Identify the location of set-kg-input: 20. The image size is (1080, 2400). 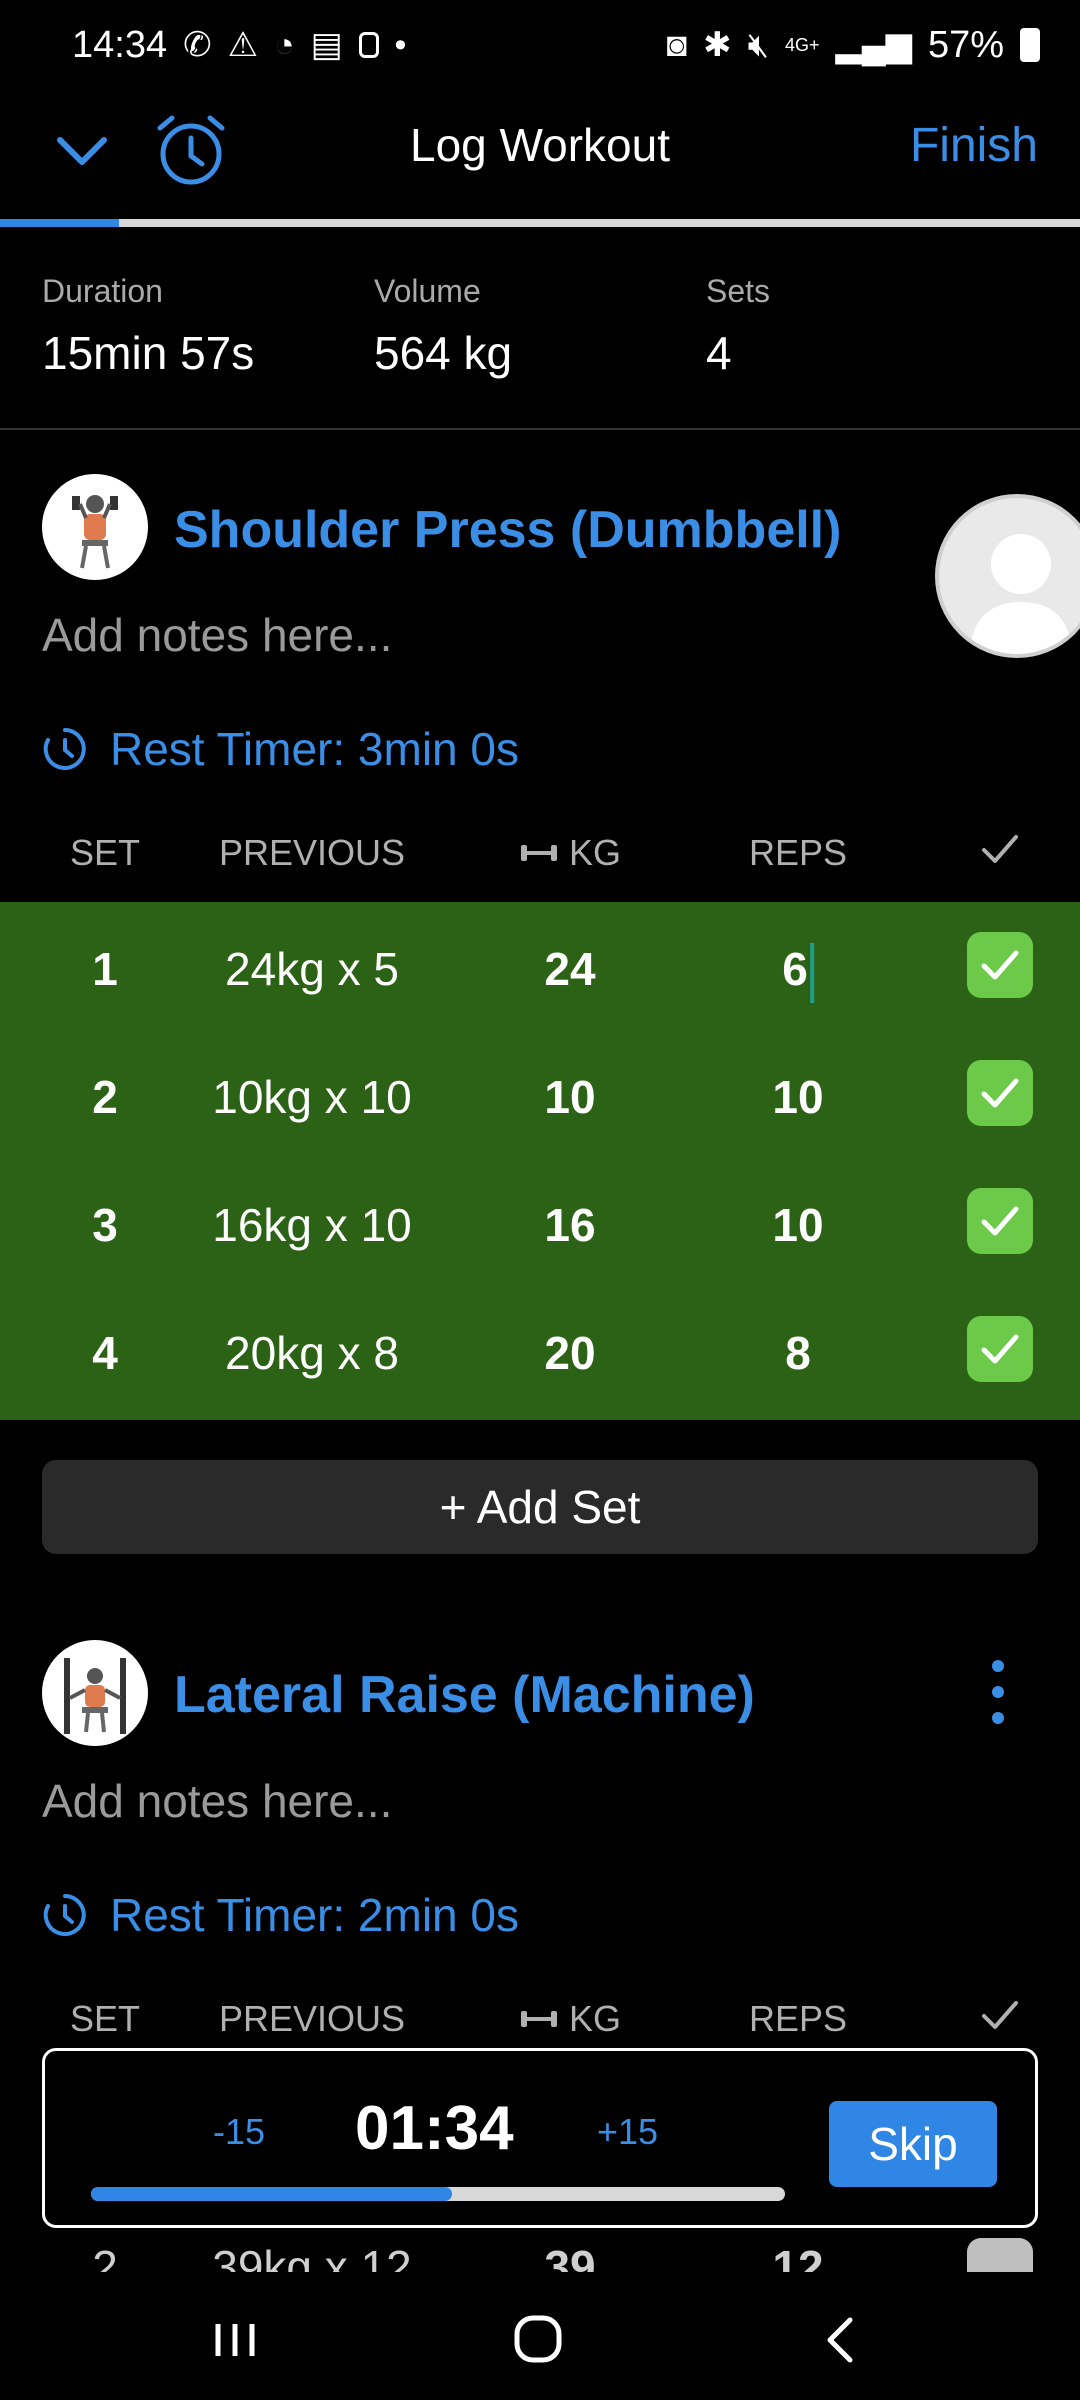
(569, 1353).